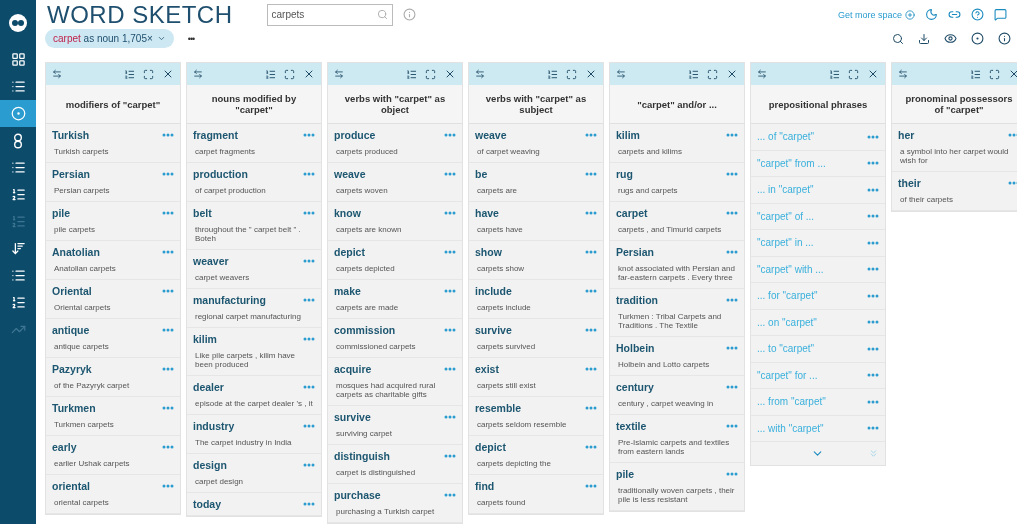  What do you see at coordinates (349, 252) in the screenshot?
I see `collocate-word: depict` at bounding box center [349, 252].